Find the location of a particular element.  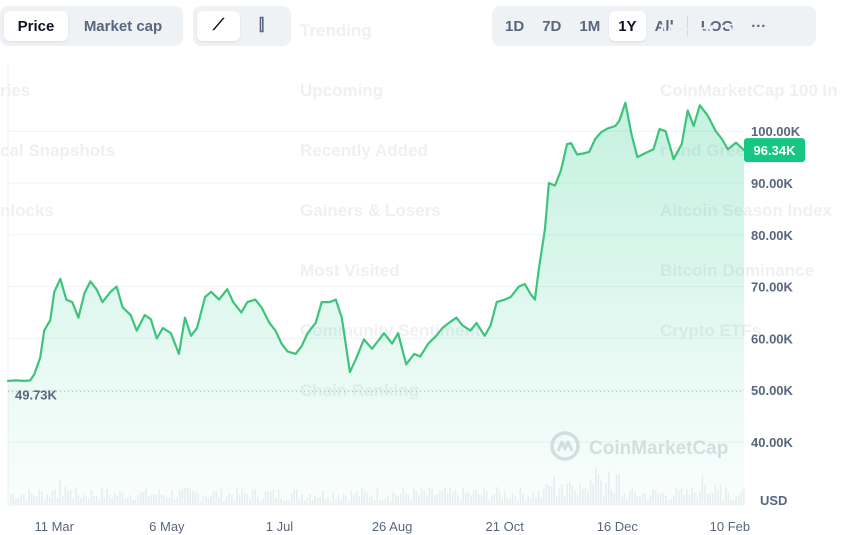

current-price-badge: 96.34K is located at coordinates (774, 150).